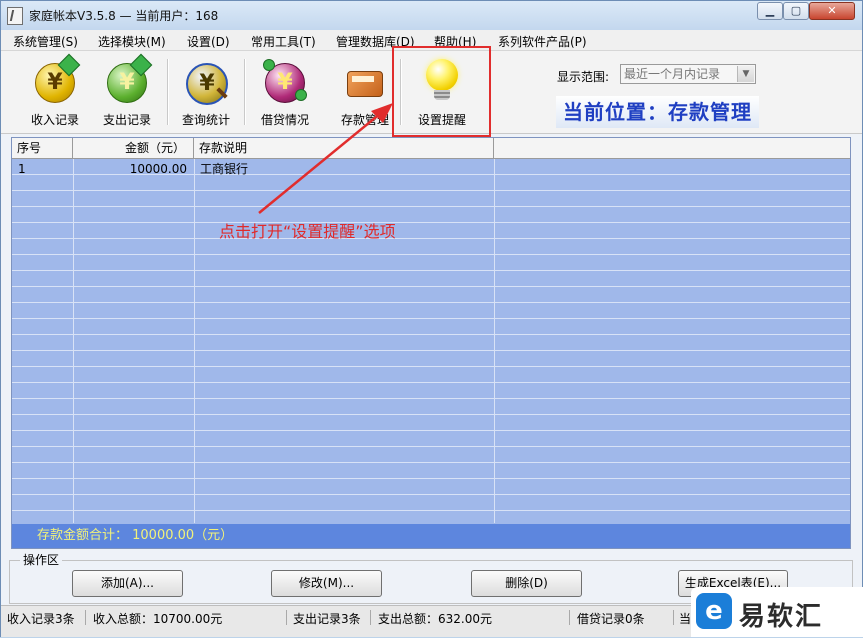 The image size is (863, 638). Describe the element at coordinates (526, 583) in the screenshot. I see `delete-button: 删除(D)` at that location.